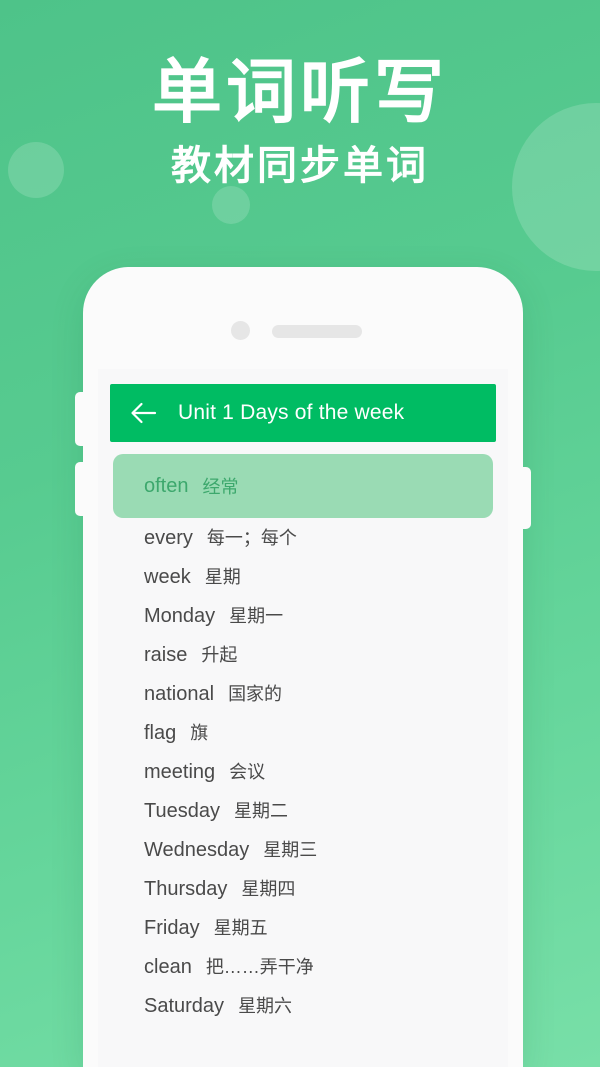 The height and width of the screenshot is (1067, 600). What do you see at coordinates (231, 205) in the screenshot?
I see `decorative-circle-mid` at bounding box center [231, 205].